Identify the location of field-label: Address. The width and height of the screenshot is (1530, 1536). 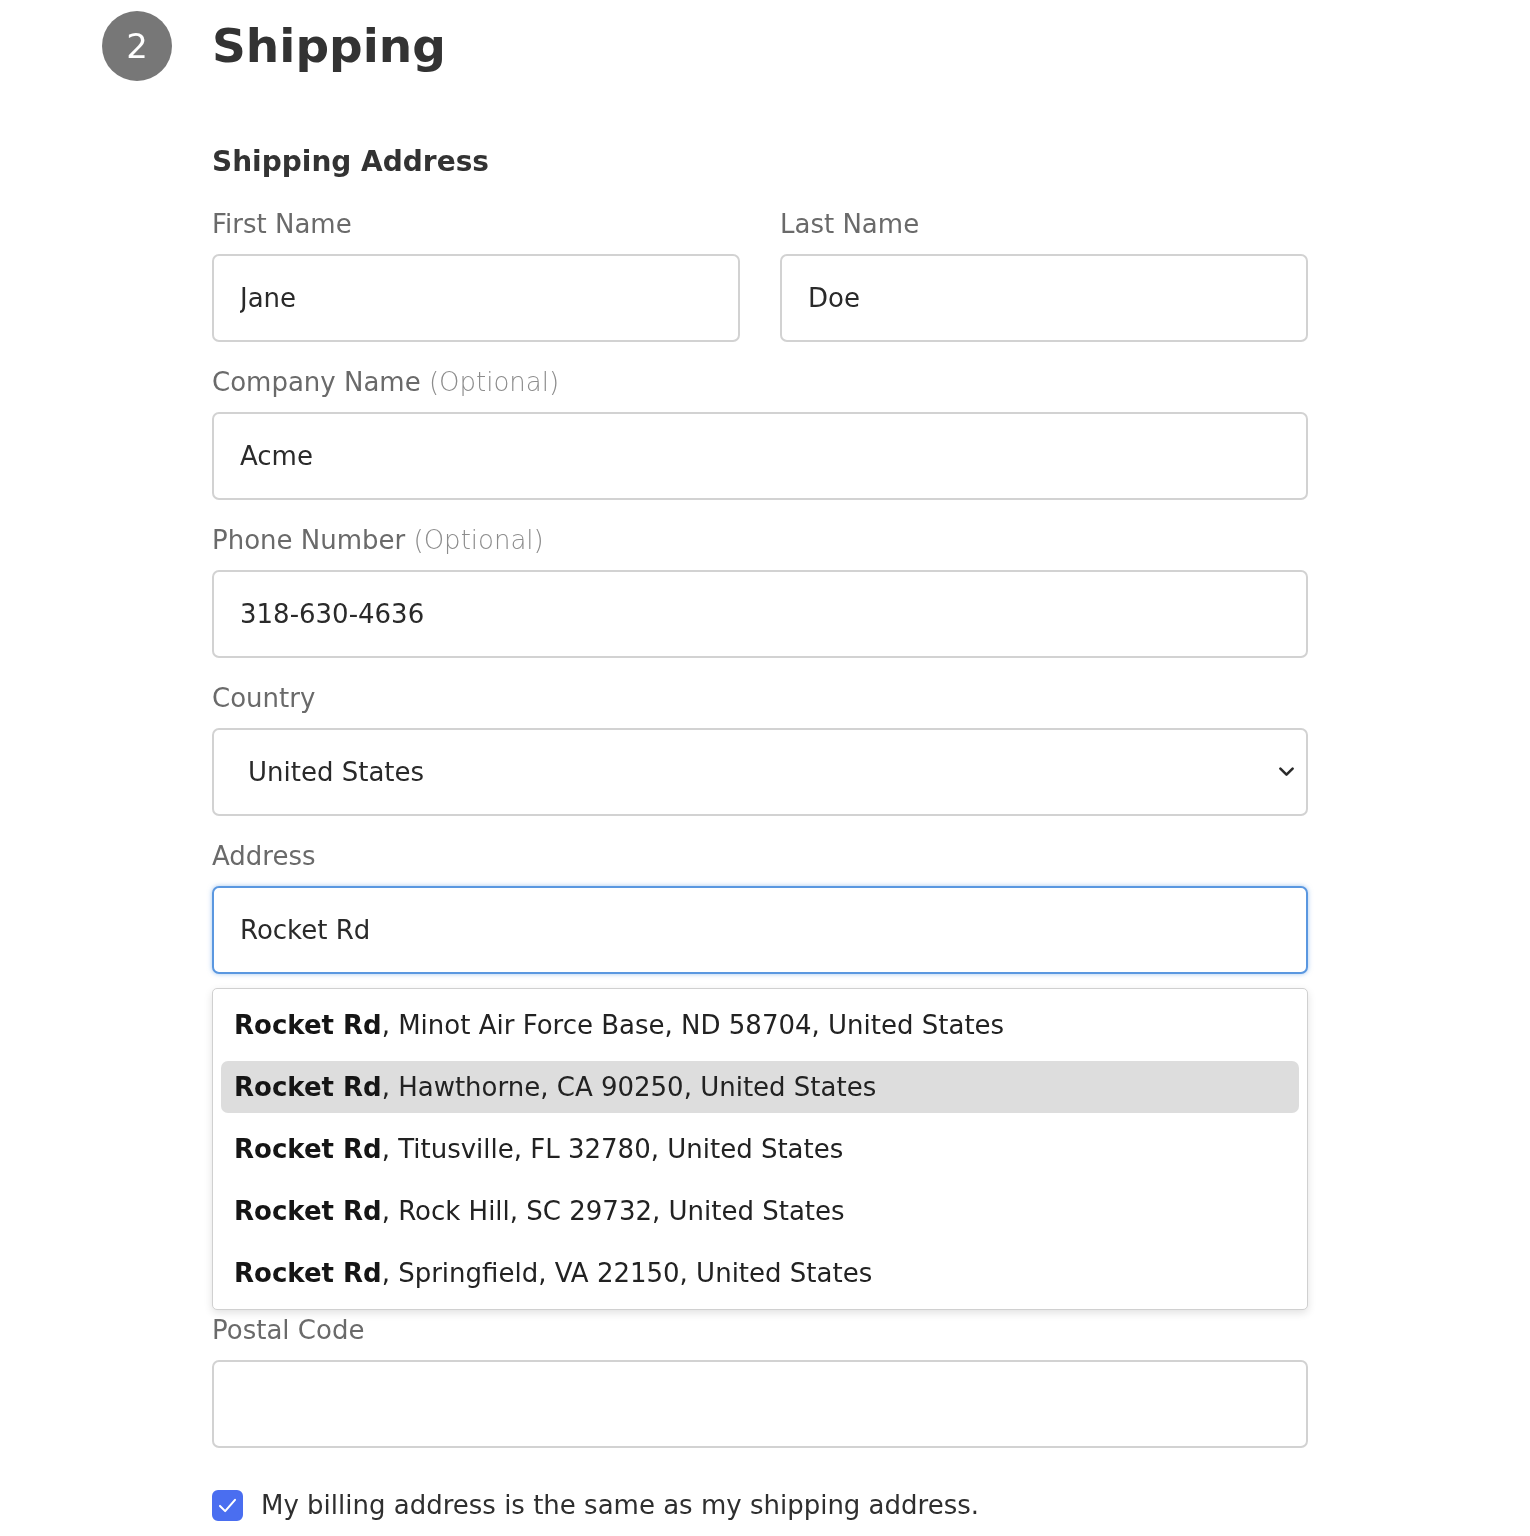
(264, 856).